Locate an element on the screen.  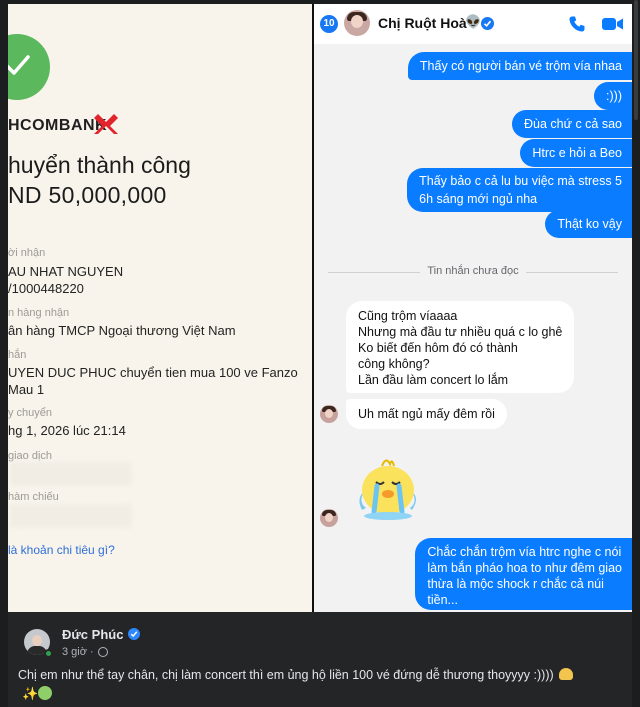
phone-icon is located at coordinates (577, 24).